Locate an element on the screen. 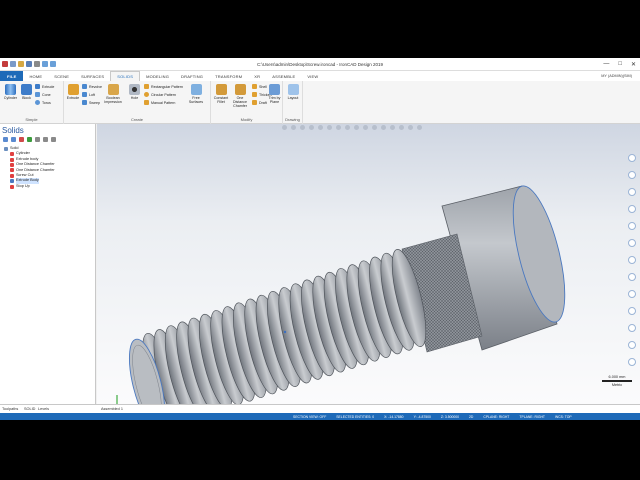 The height and width of the screenshot is (480, 640). draft-button: Draft is located at coordinates (259, 102).